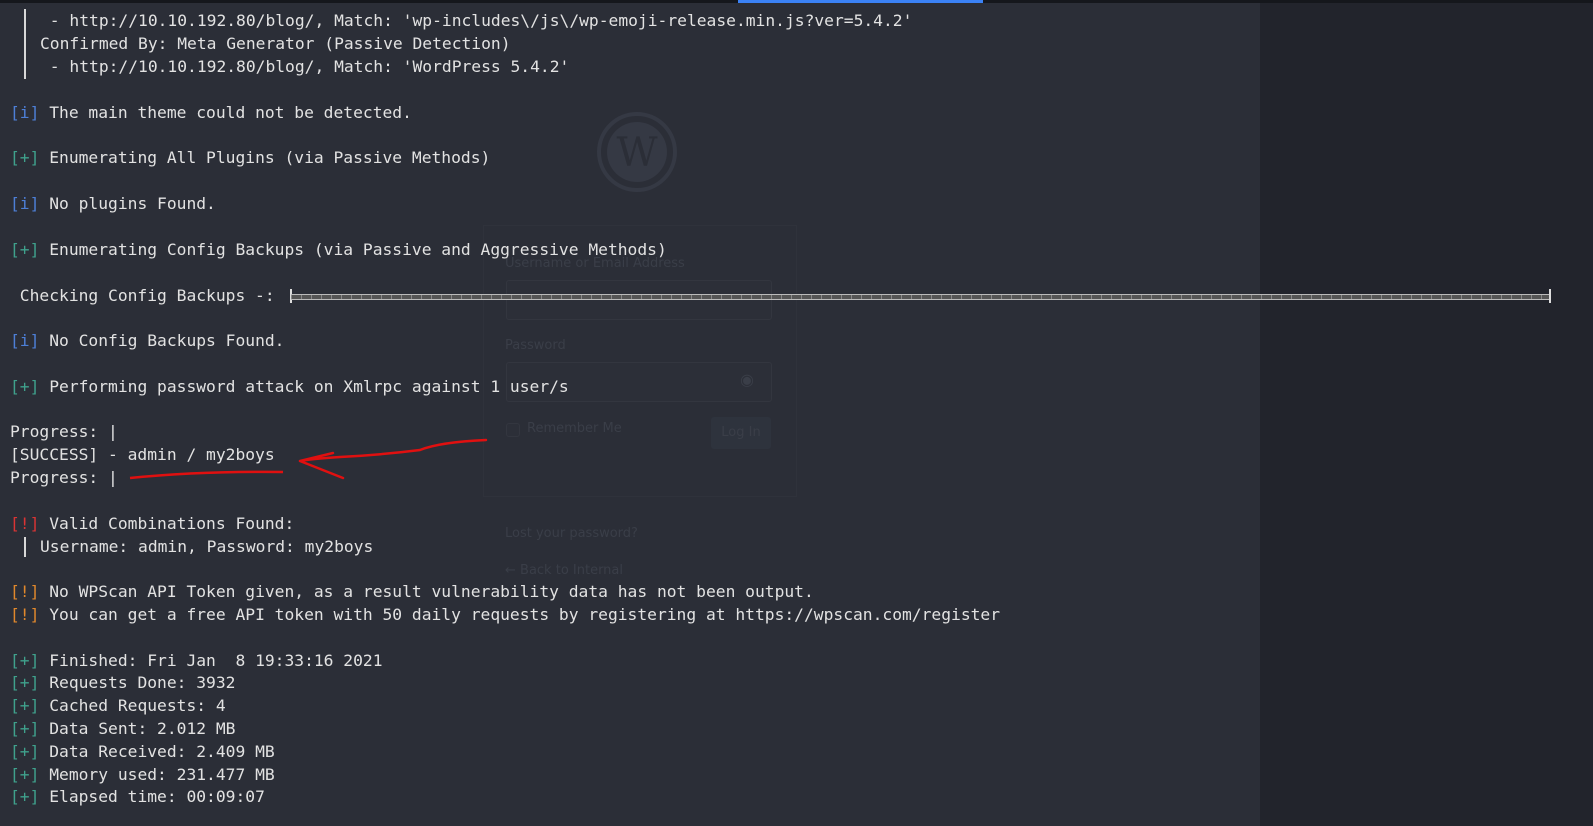  I want to click on wordpress-logo-icon: W, so click(637, 152).